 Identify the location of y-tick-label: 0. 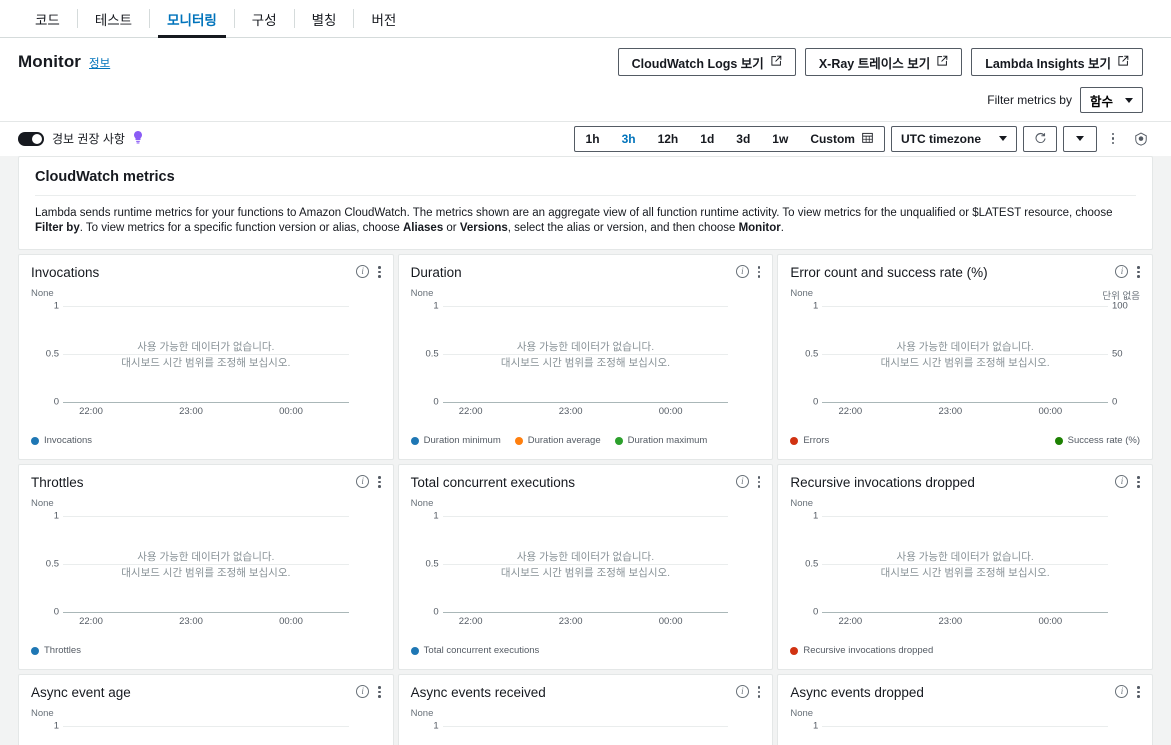
(56, 402).